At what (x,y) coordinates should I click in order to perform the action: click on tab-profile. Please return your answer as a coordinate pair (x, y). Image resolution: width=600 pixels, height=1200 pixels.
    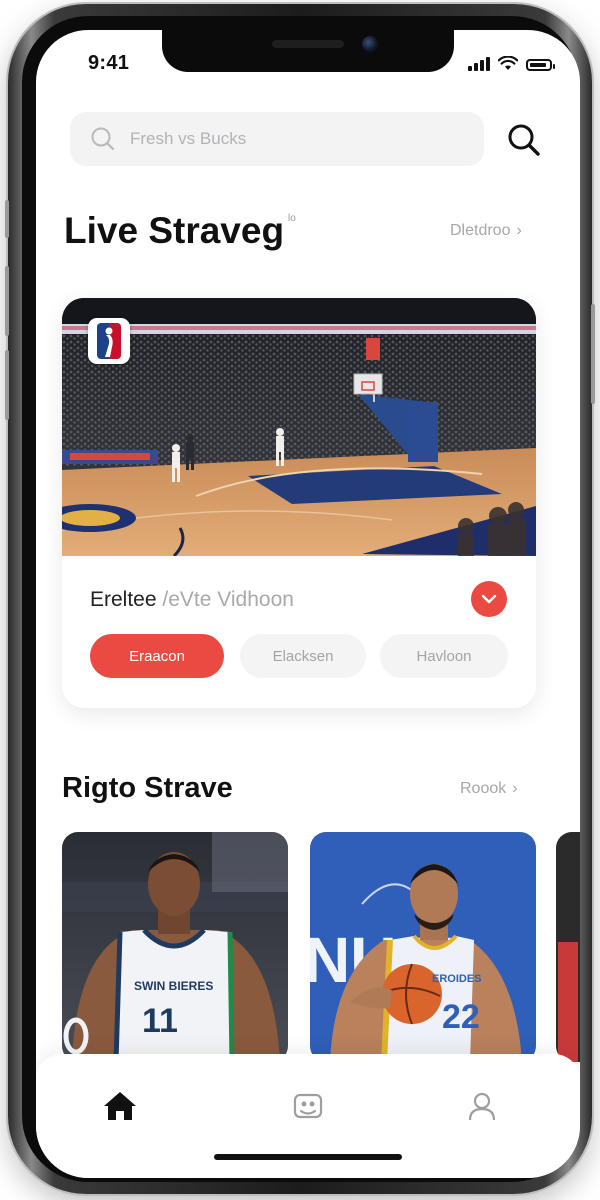
    Looking at the image, I should click on (482, 1106).